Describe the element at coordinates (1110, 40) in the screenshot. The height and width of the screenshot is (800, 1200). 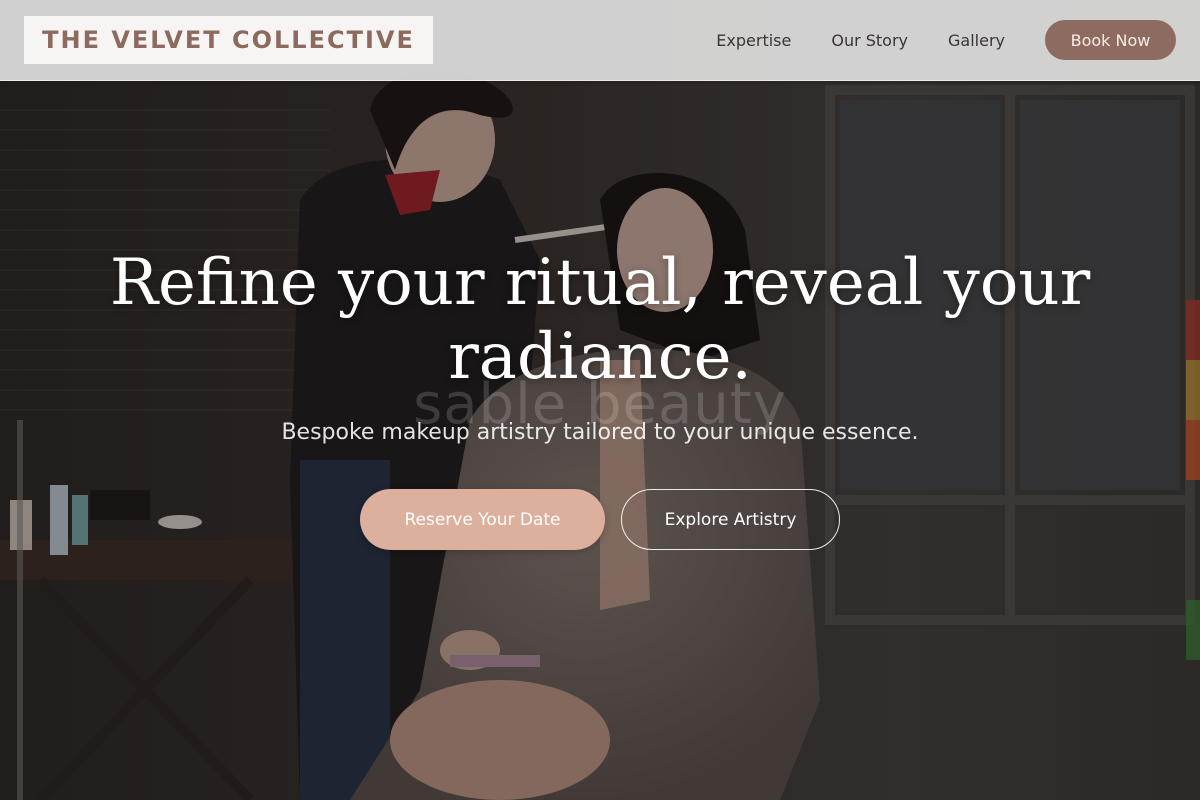
I see `book-now-button: Book Now` at that location.